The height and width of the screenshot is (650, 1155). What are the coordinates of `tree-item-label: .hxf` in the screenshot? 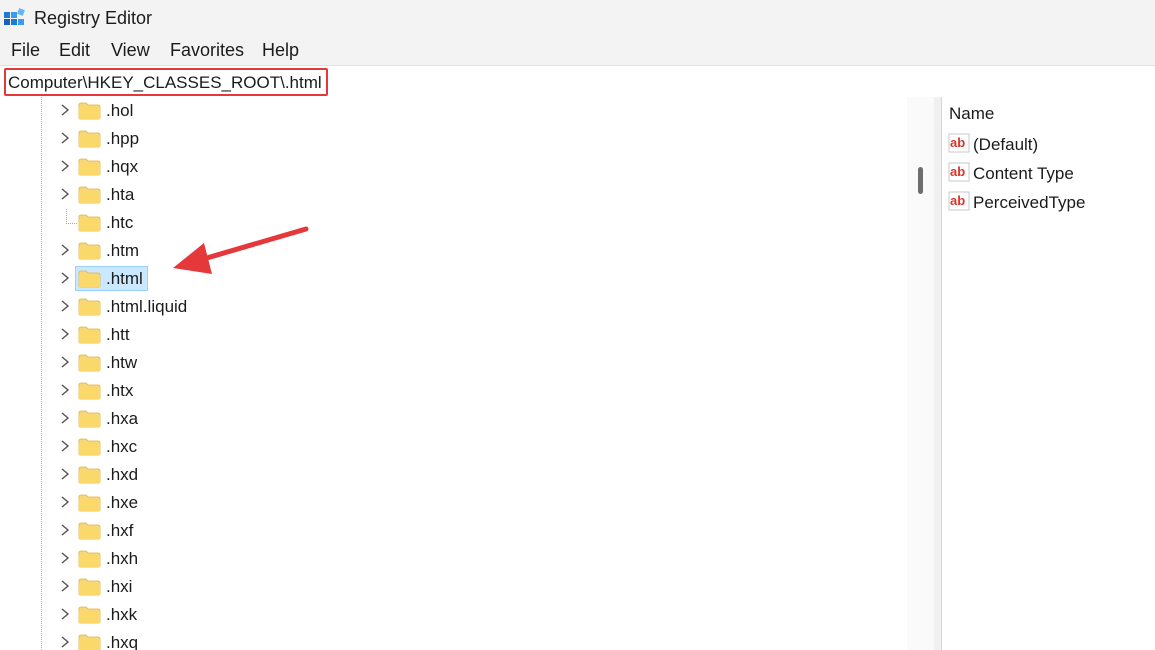 It's located at (120, 530).